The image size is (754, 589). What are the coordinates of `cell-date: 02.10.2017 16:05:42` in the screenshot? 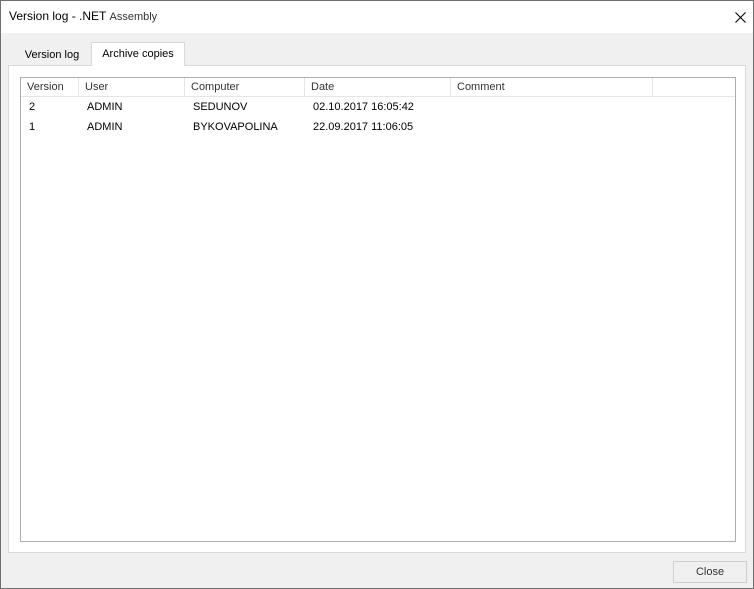 It's located at (363, 107).